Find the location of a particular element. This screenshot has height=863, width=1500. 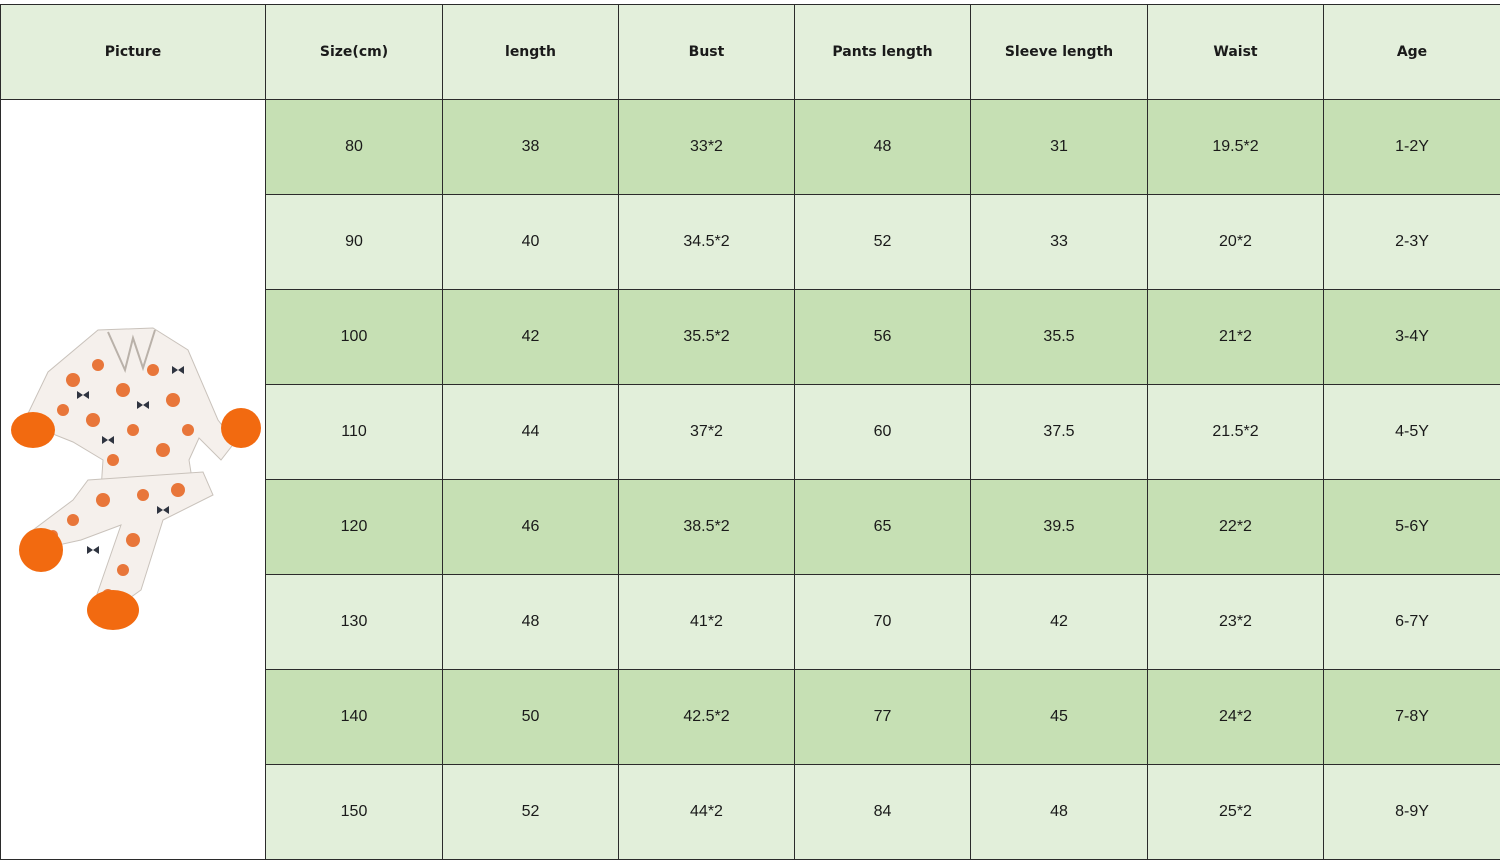

cell-age: 6-7Y is located at coordinates (1411, 622).